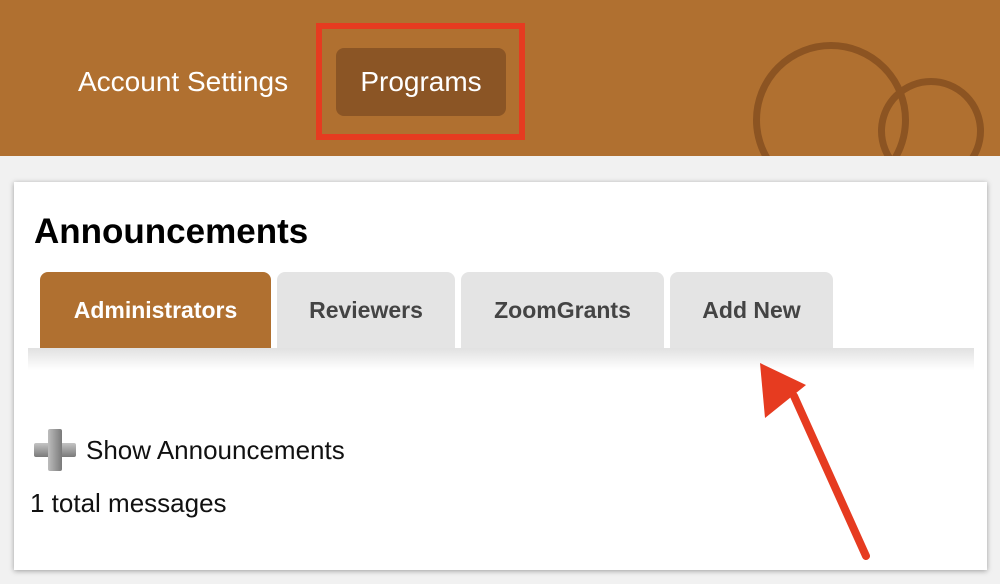 The height and width of the screenshot is (584, 1000). I want to click on tab-administrators: Administrators, so click(155, 310).